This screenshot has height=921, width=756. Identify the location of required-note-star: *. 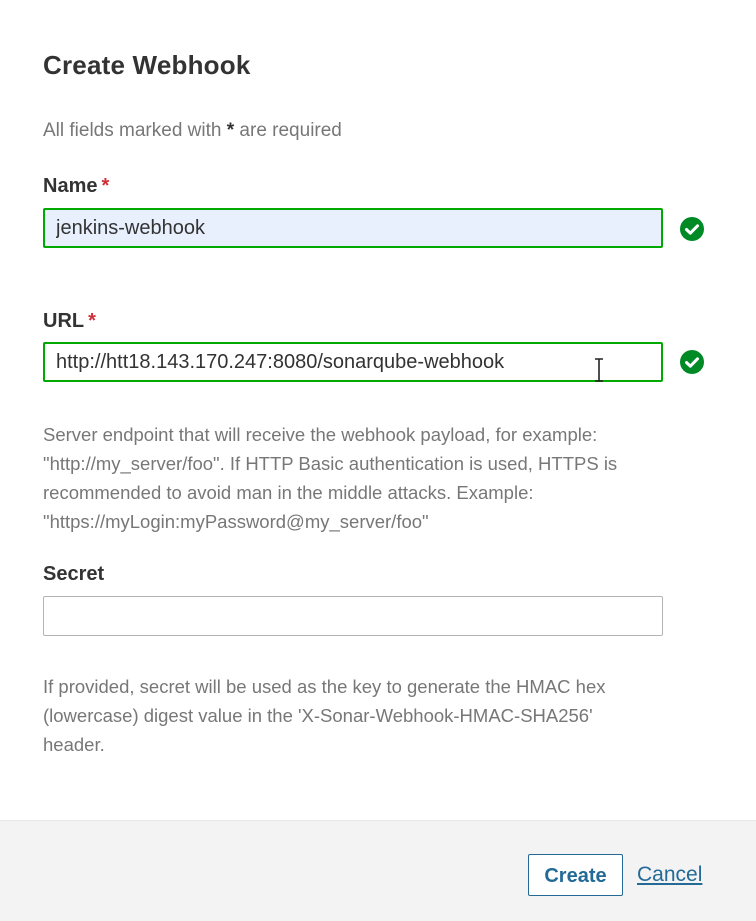
(230, 130).